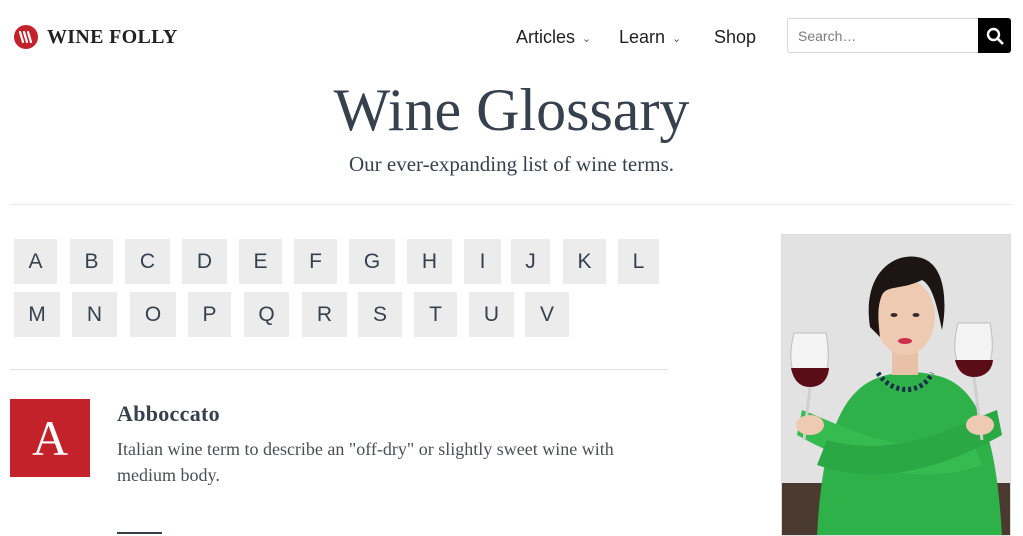 The image size is (1023, 536). Describe the element at coordinates (491, 314) in the screenshot. I see `letter-button-u: U` at that location.